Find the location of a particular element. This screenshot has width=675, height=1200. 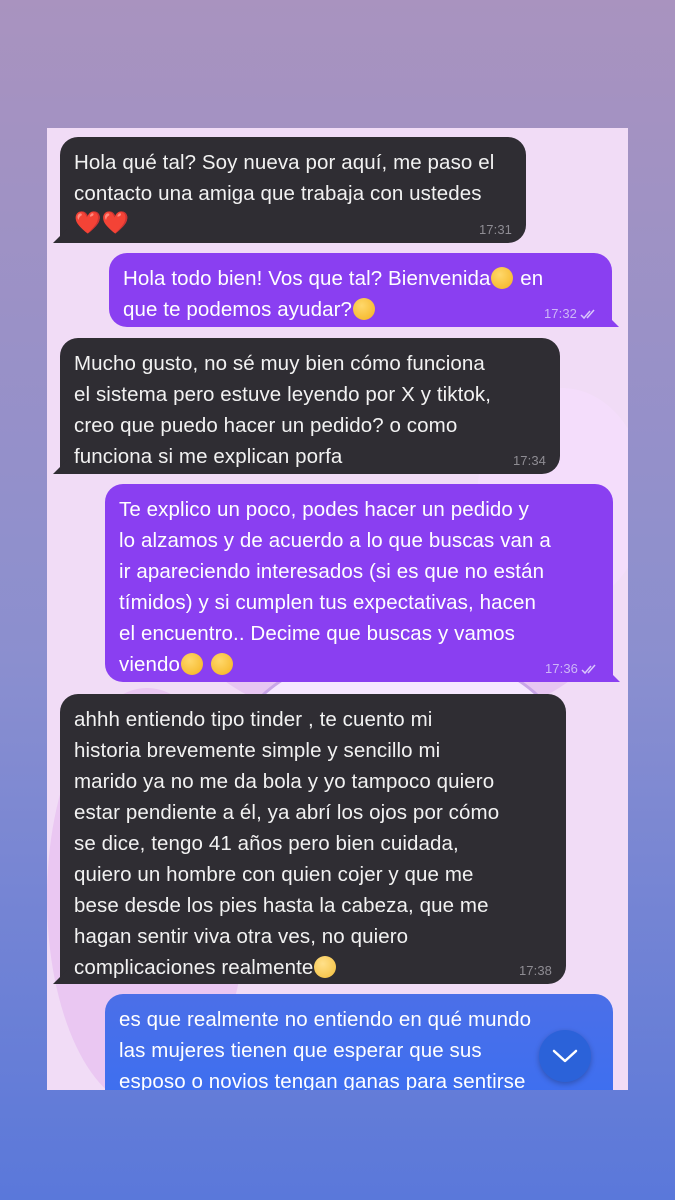

chevron-down-icon is located at coordinates (565, 1056).